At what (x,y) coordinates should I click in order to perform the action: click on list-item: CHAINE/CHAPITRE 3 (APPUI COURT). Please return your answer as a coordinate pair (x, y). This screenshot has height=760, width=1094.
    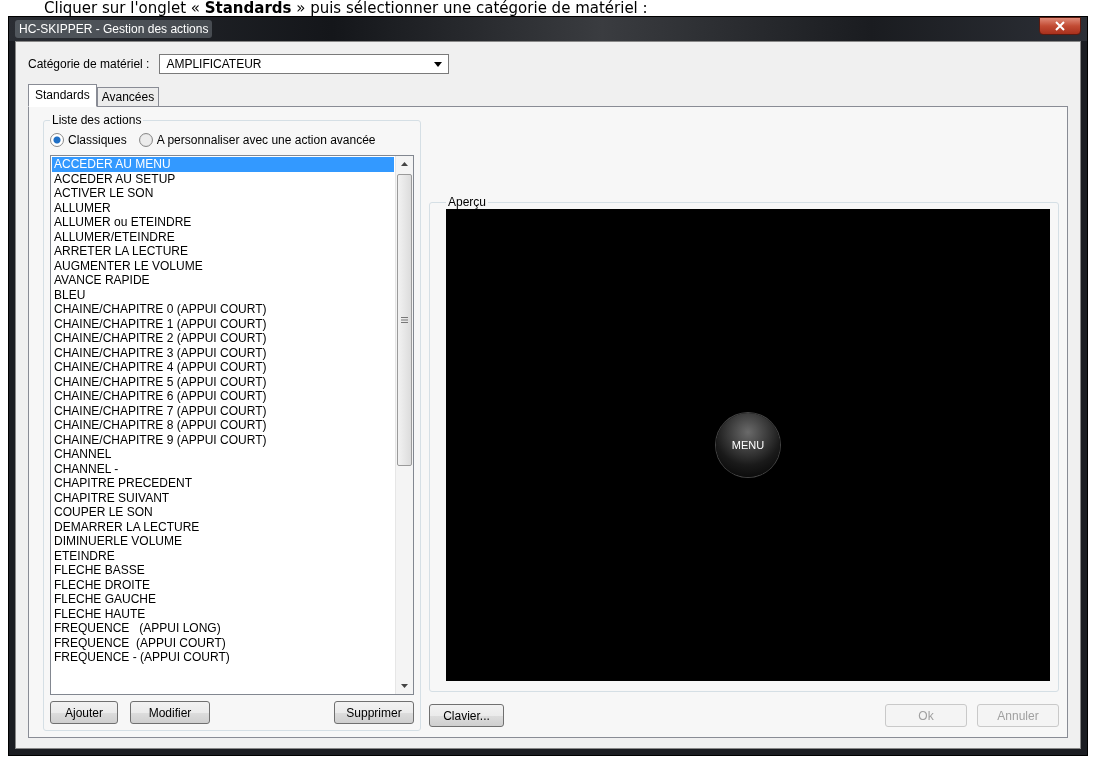
    Looking at the image, I should click on (223, 352).